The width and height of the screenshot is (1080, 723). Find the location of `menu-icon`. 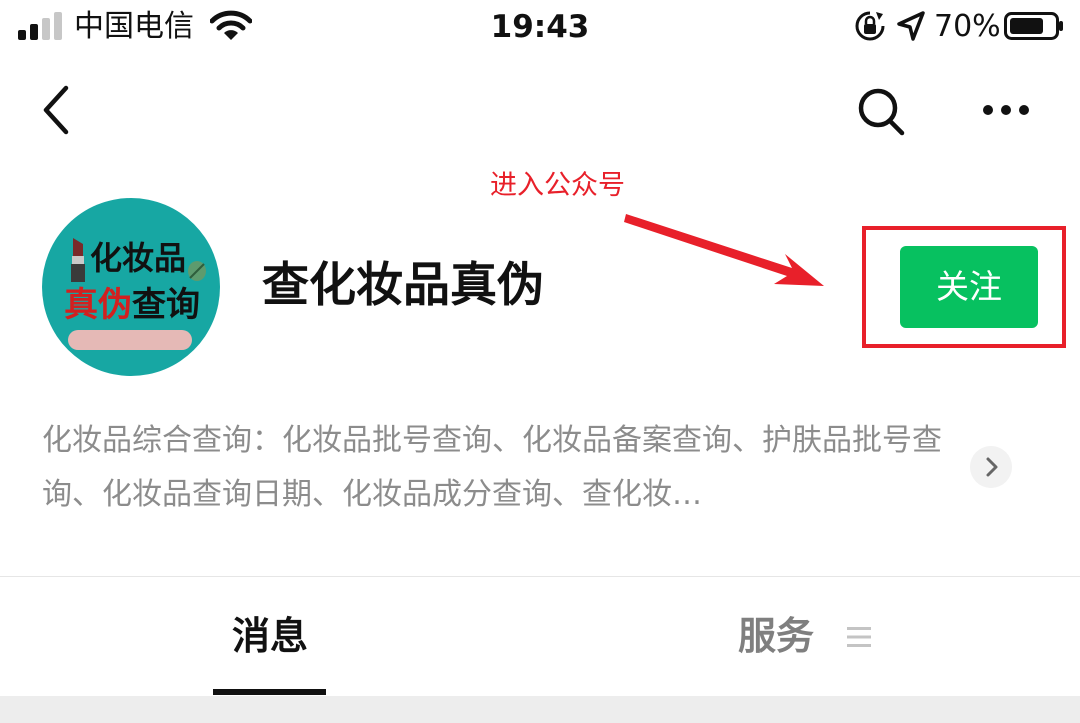

menu-icon is located at coordinates (859, 637).